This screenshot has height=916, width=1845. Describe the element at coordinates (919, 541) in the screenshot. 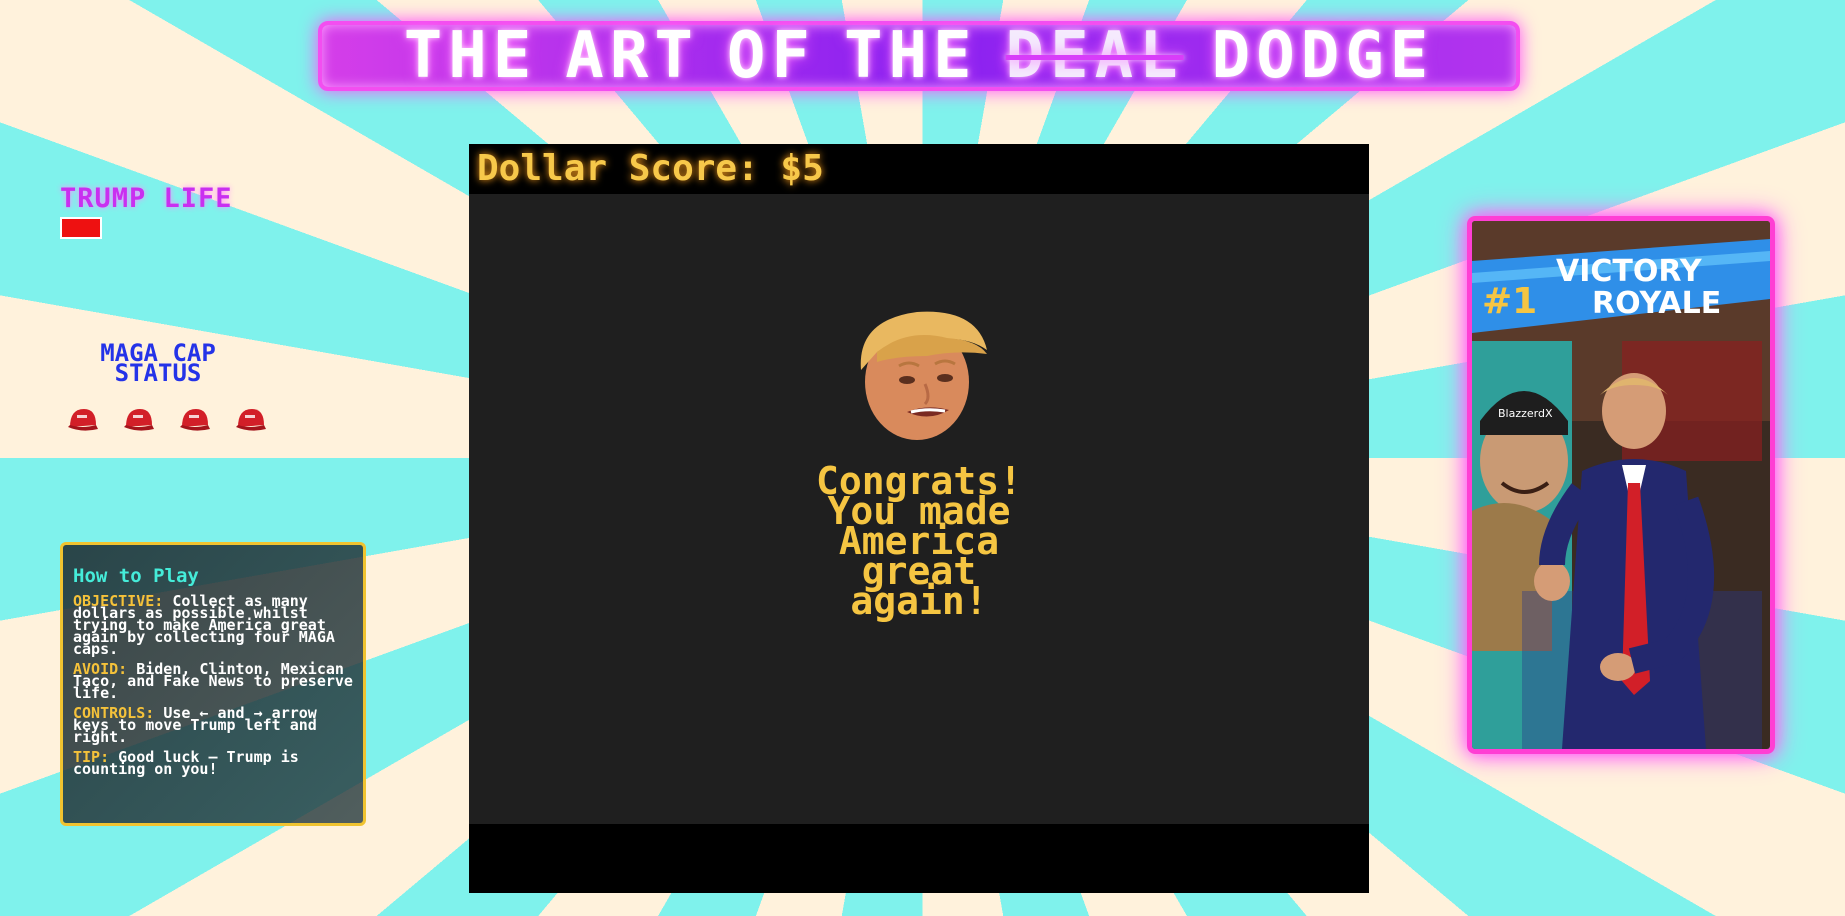

I see `win-message: Congrats! You made America great again!` at that location.